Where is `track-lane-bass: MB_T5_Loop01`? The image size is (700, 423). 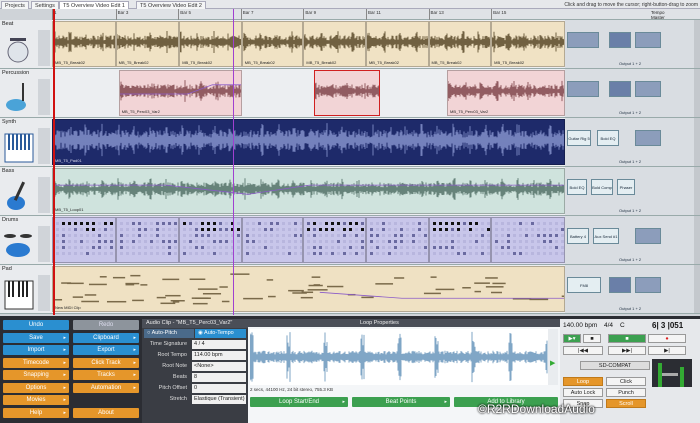 track-lane-bass: MB_T5_Loop01 is located at coordinates (308, 191).